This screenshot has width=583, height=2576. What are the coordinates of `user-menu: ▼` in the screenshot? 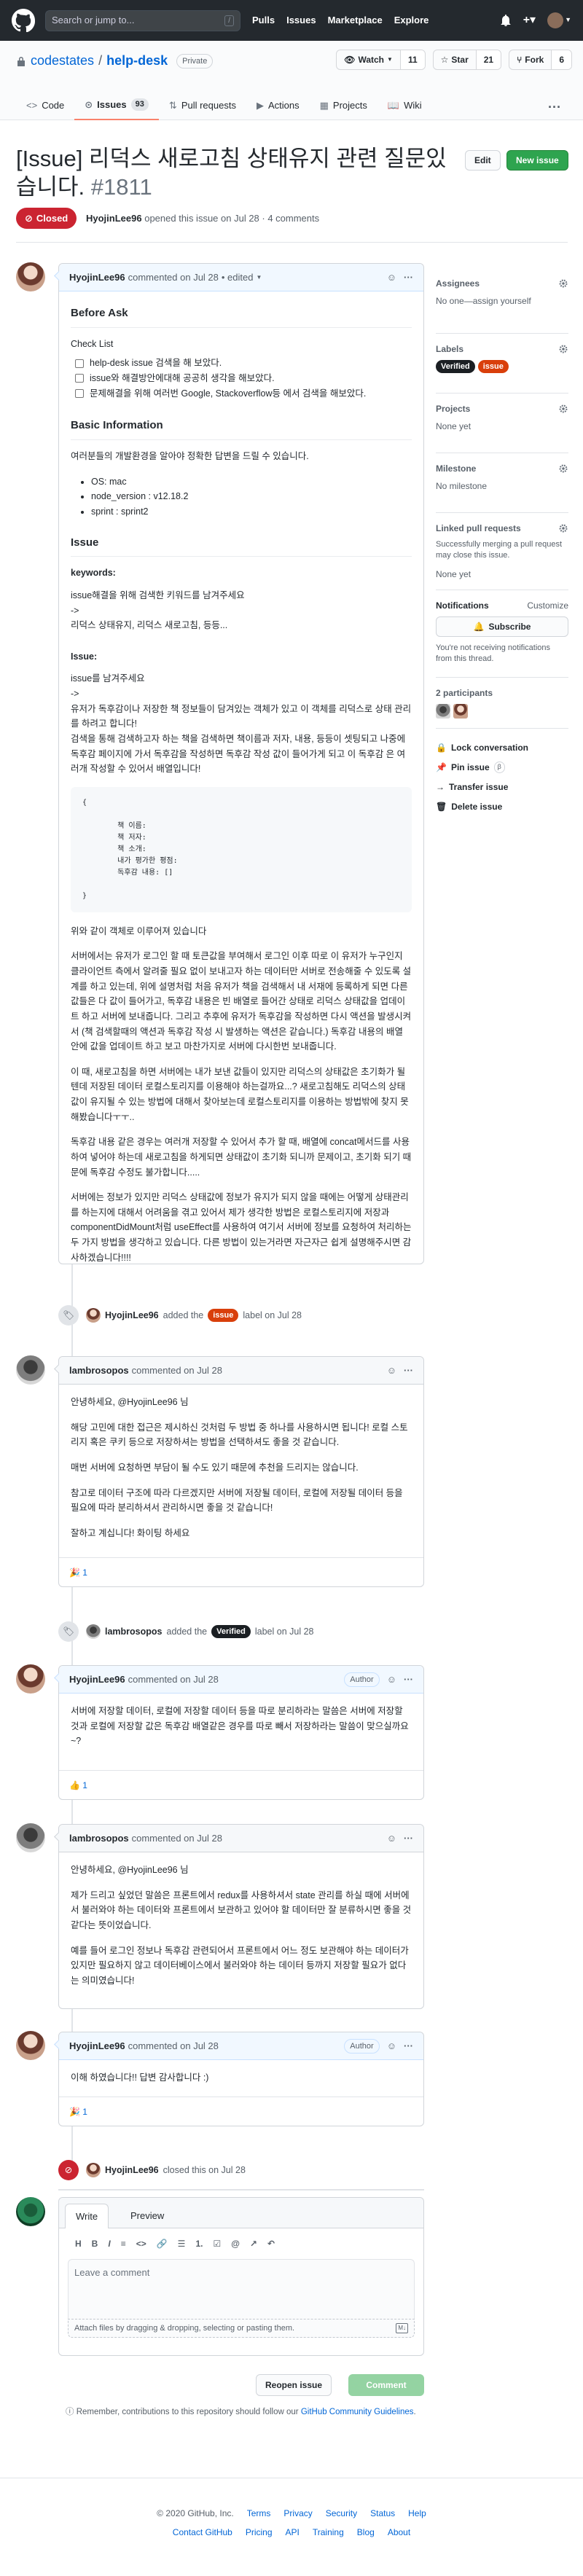 It's located at (559, 20).